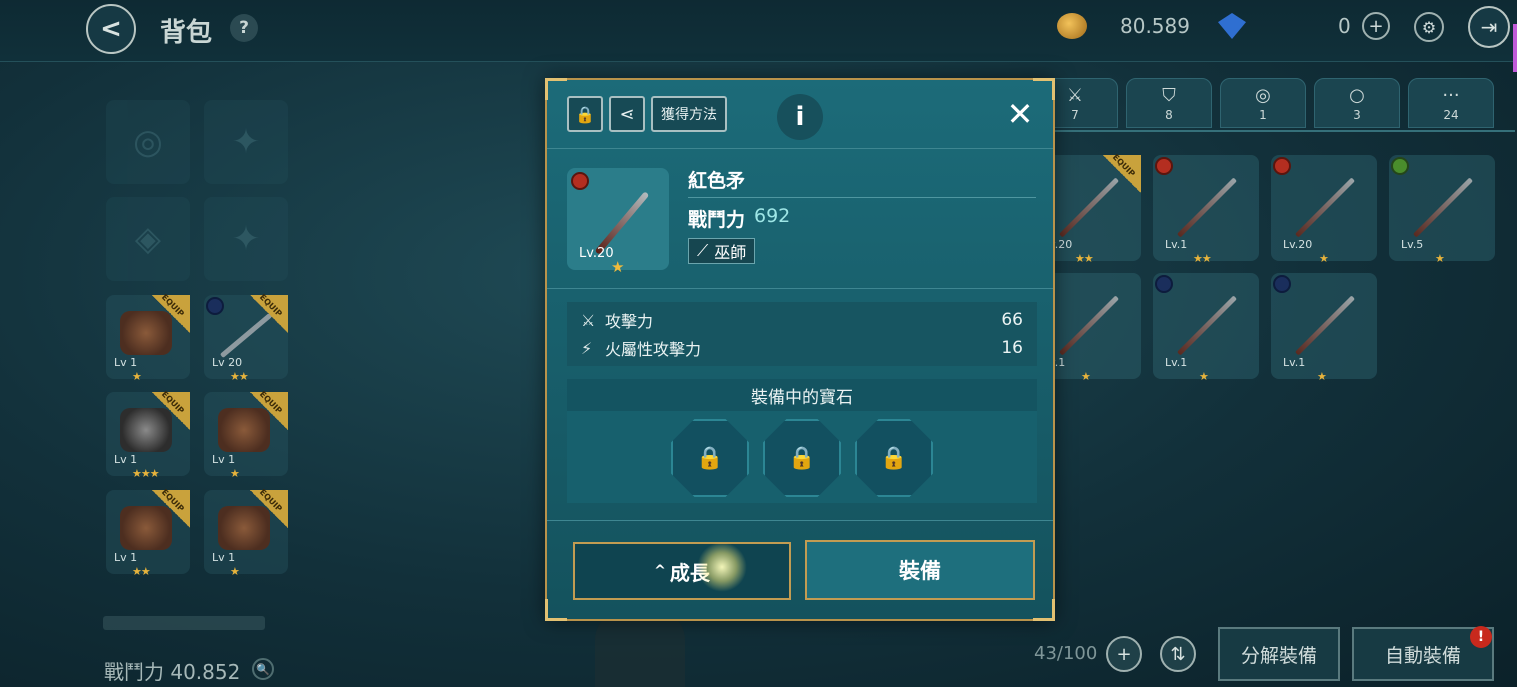  Describe the element at coordinates (148, 338) in the screenshot. I see `equip-slot-crown: EQUIP Lv 1 ★` at that location.